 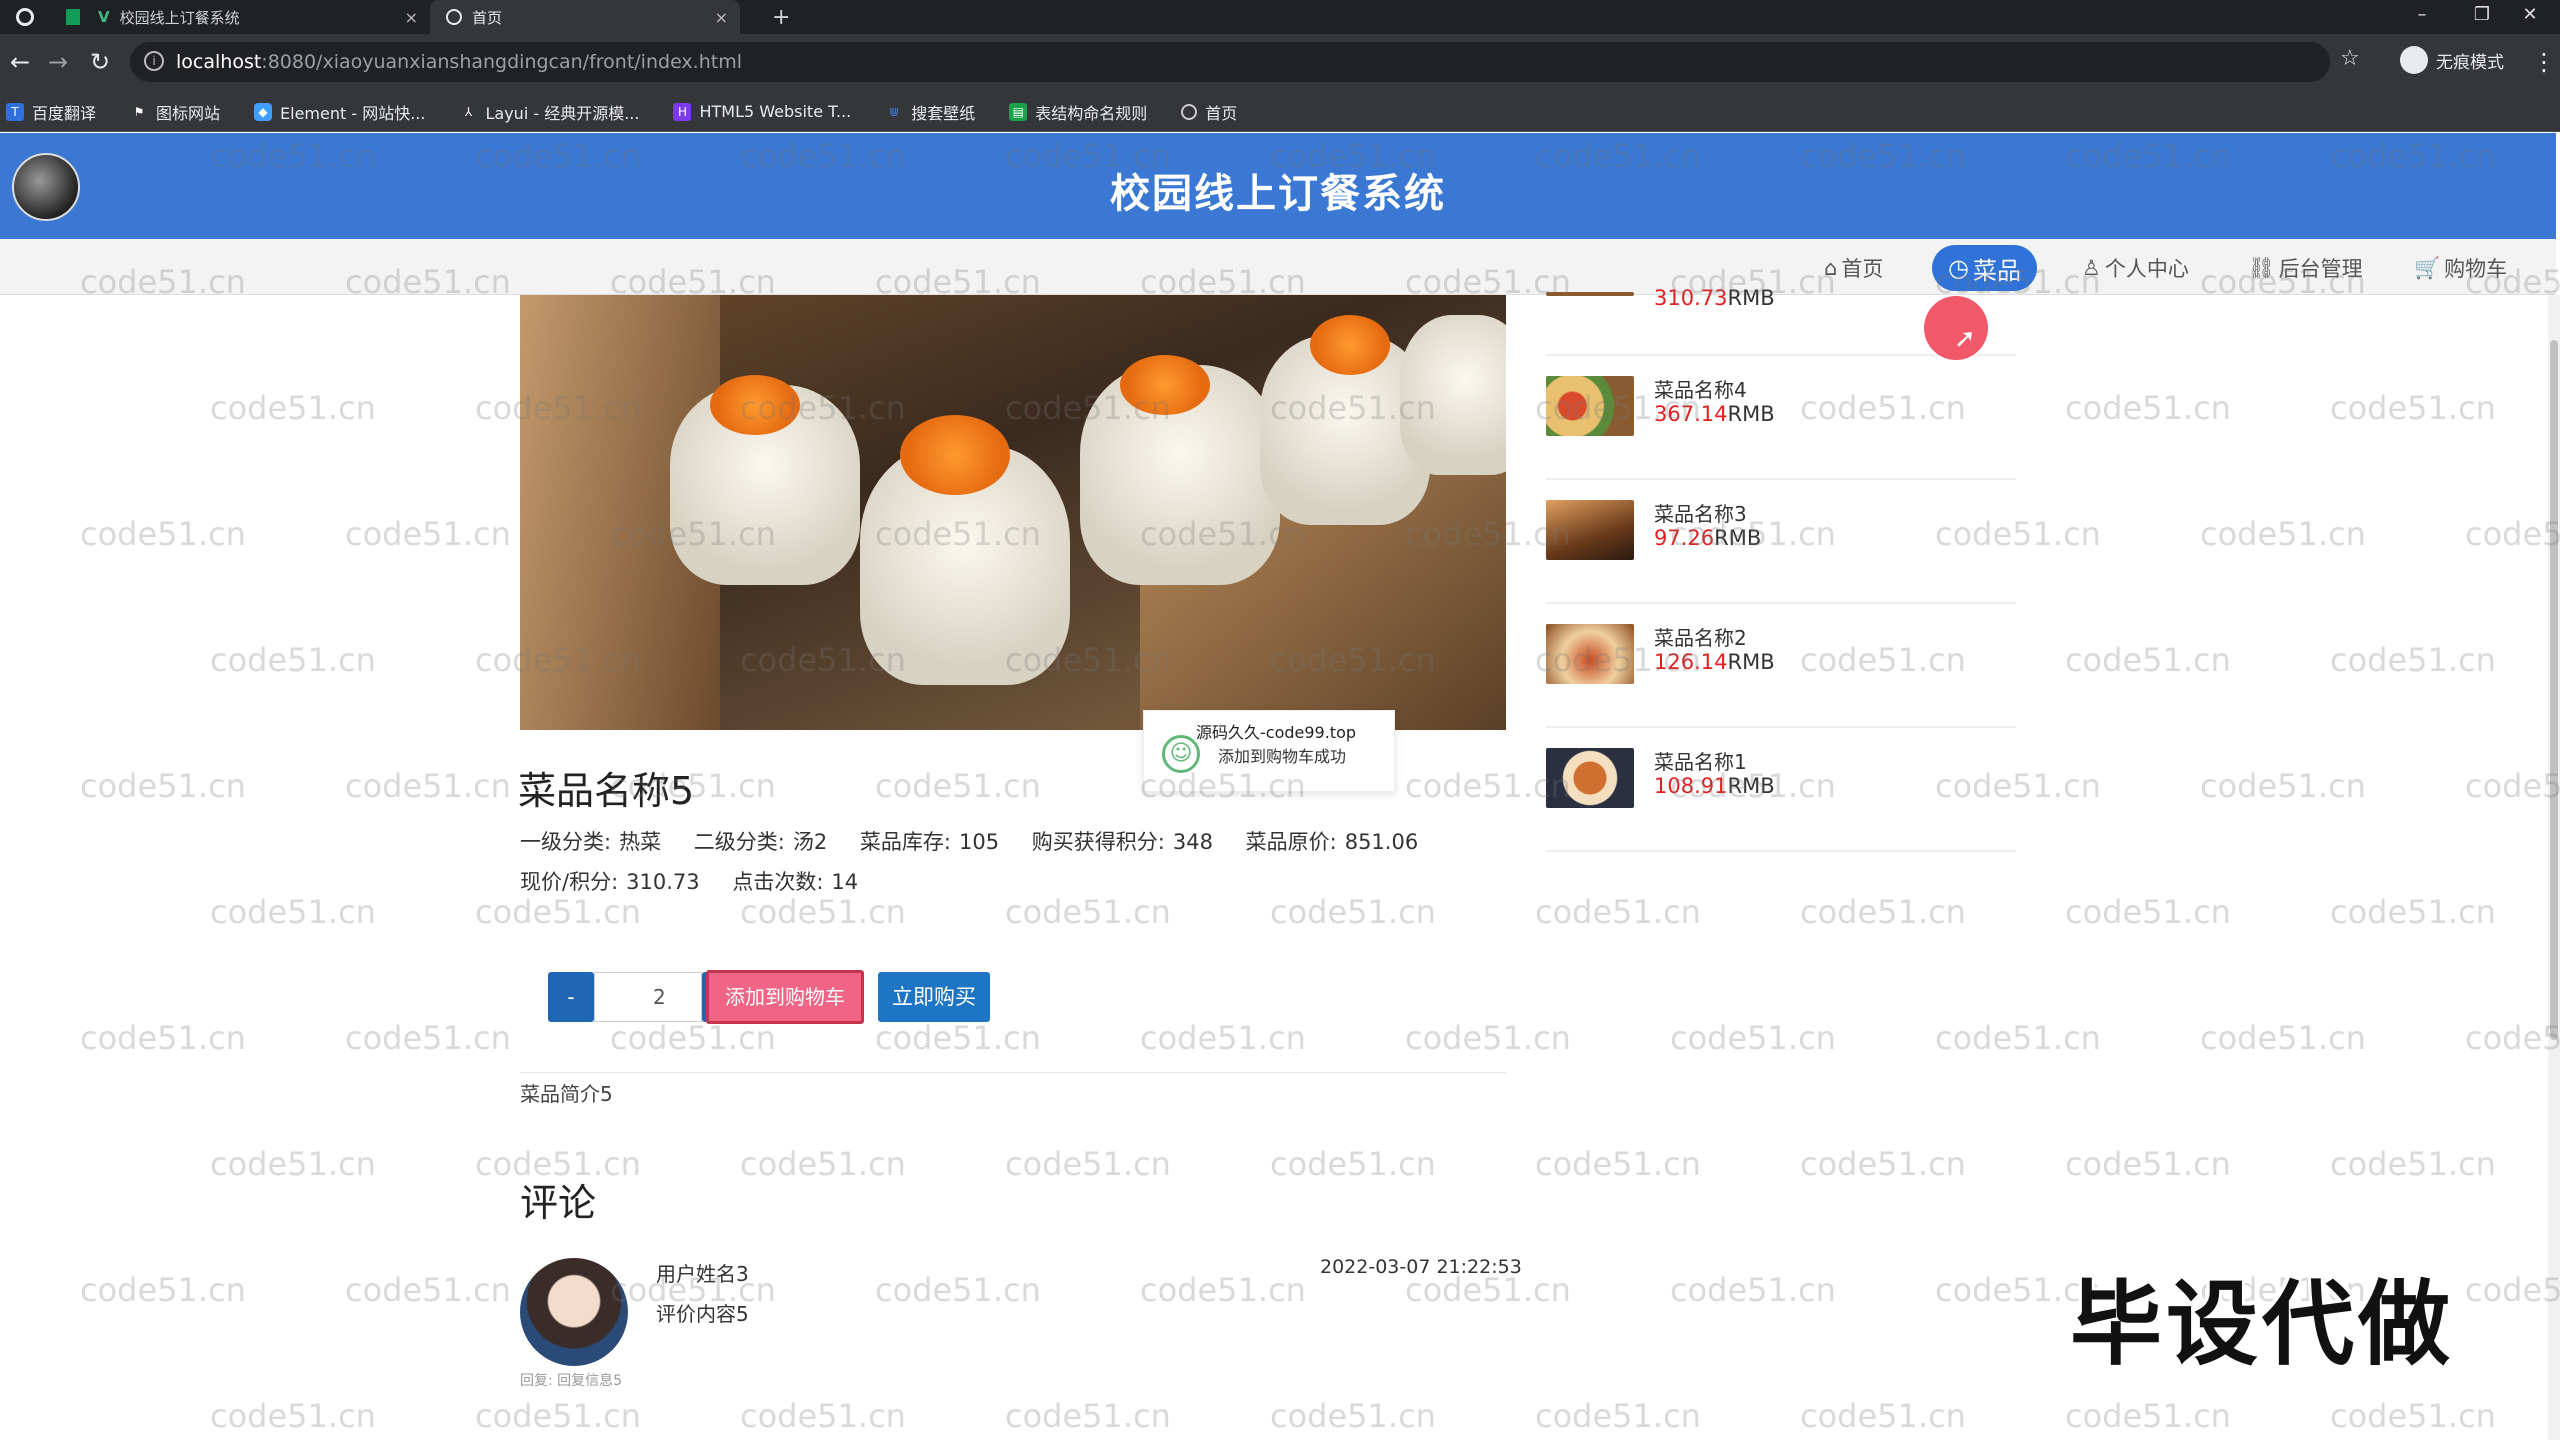 What do you see at coordinates (2530, 14) in the screenshot?
I see `close-window-icon: ✕` at bounding box center [2530, 14].